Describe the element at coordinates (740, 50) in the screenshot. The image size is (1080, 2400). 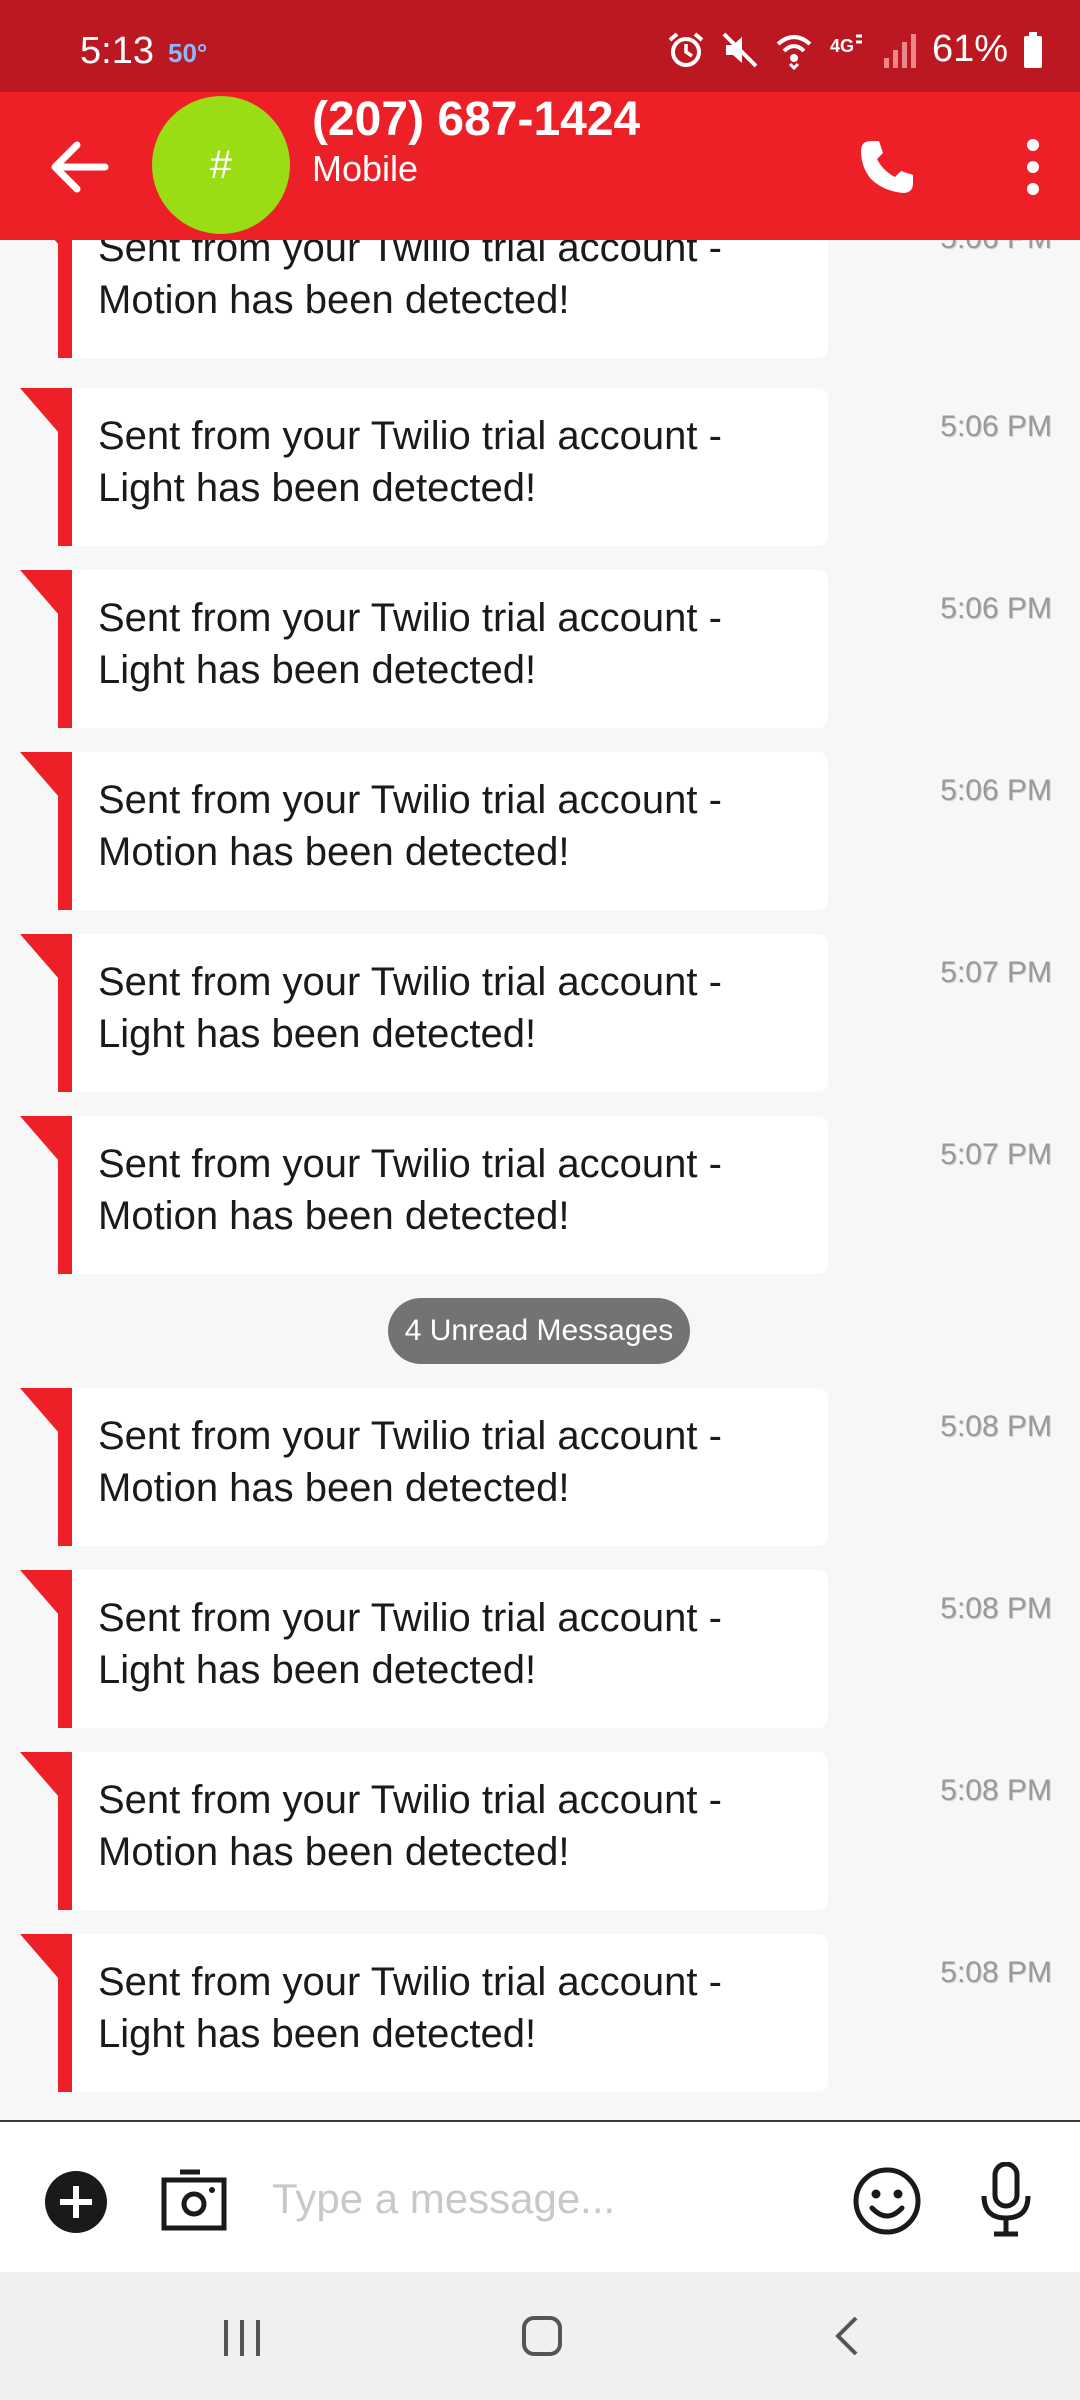
I see `mute-icon` at that location.